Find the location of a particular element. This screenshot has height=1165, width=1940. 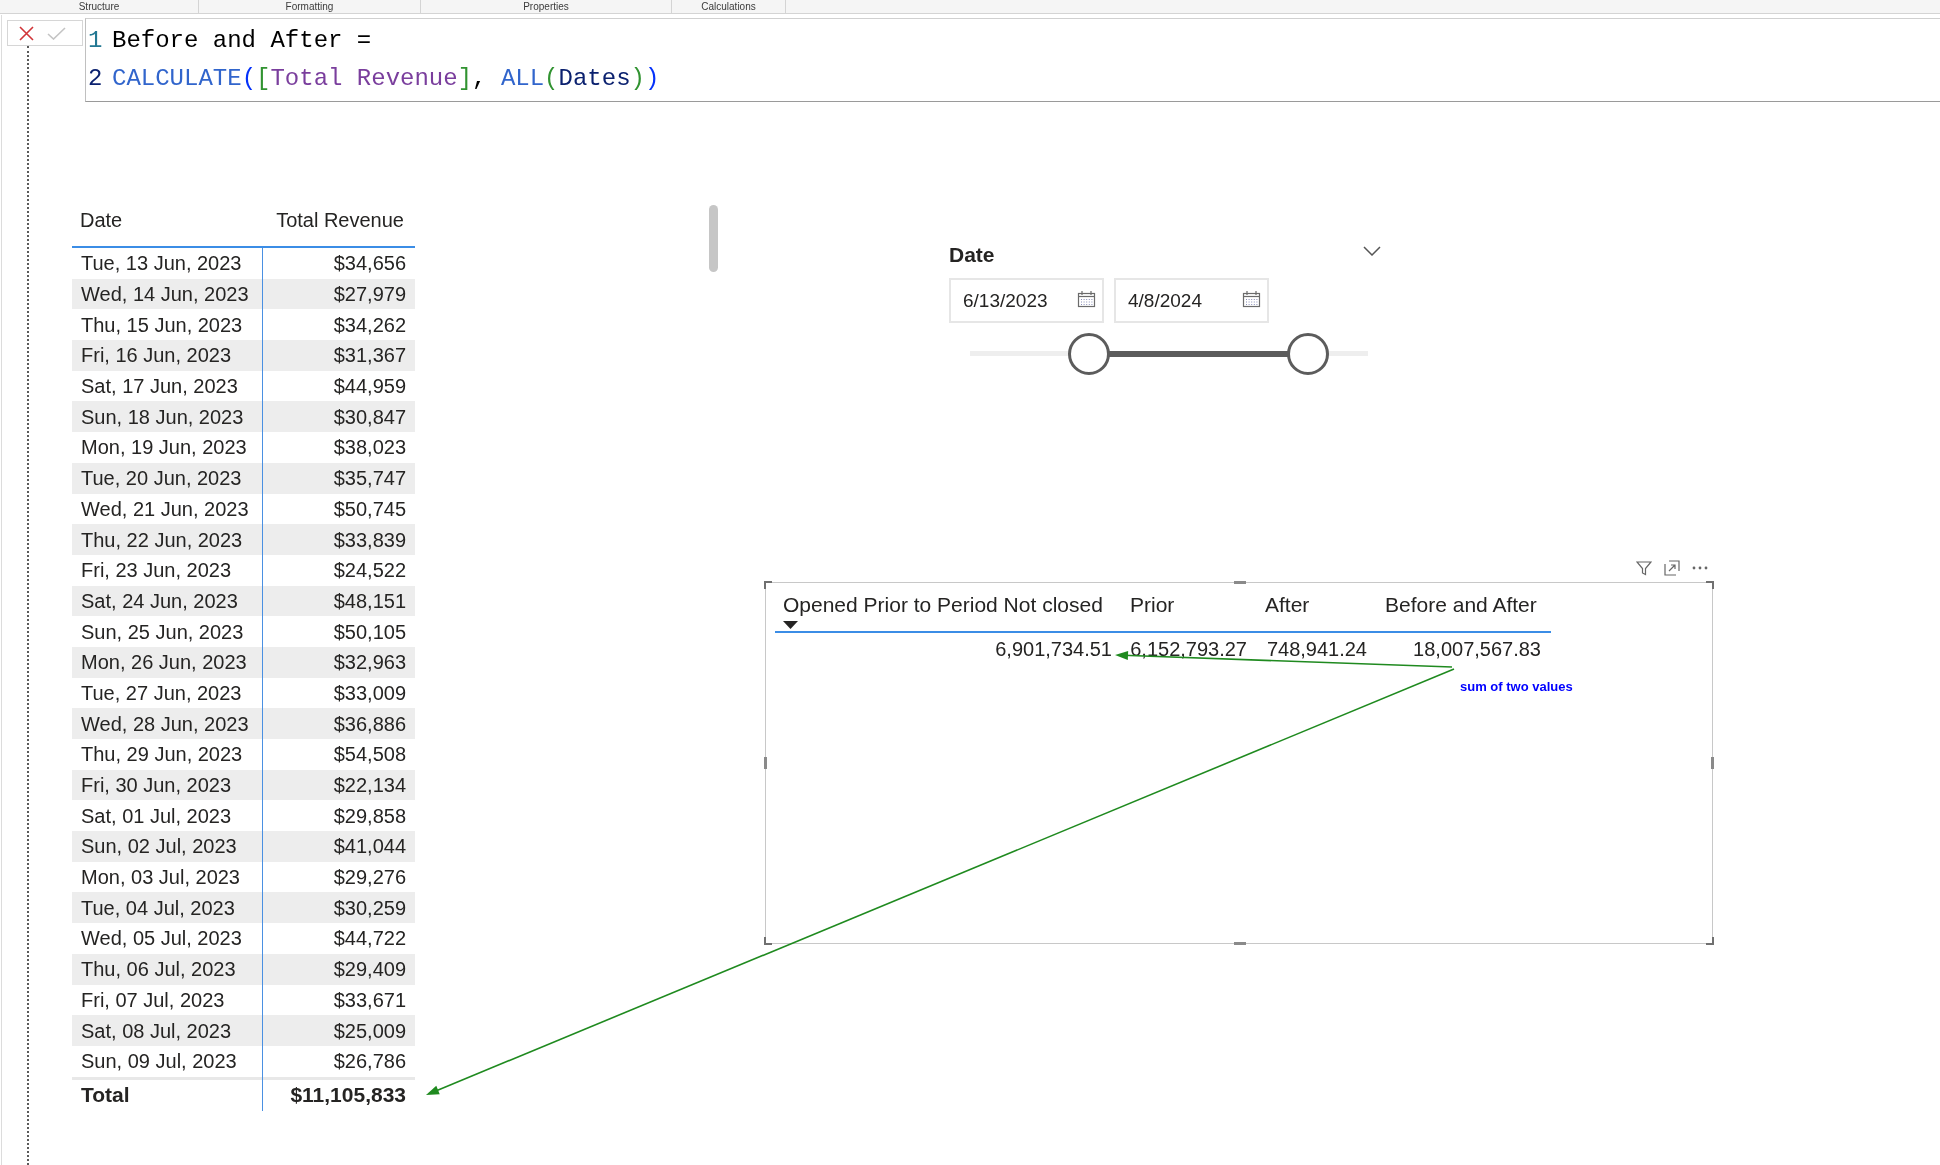

scrollbar-thumb is located at coordinates (713, 238).